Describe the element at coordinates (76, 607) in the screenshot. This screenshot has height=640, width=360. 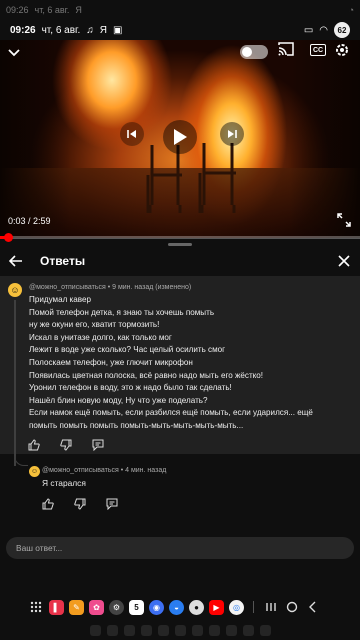
I see `notes-app-icon: ✎` at that location.